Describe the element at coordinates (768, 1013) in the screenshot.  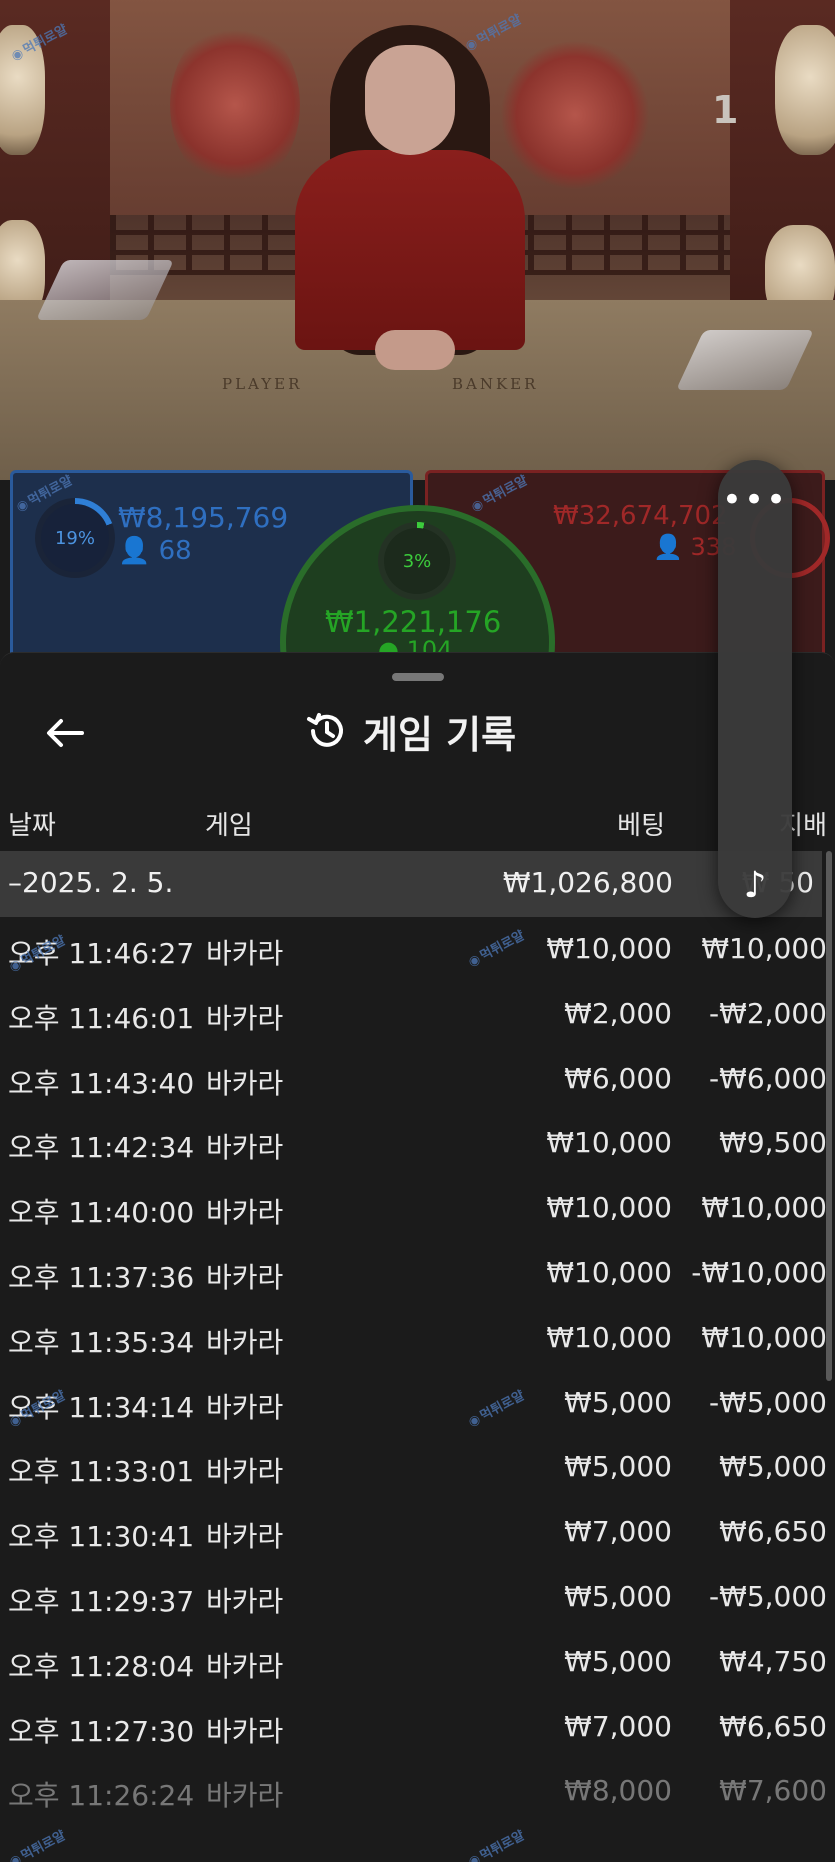
I see `row-payout: -₩2,000` at that location.